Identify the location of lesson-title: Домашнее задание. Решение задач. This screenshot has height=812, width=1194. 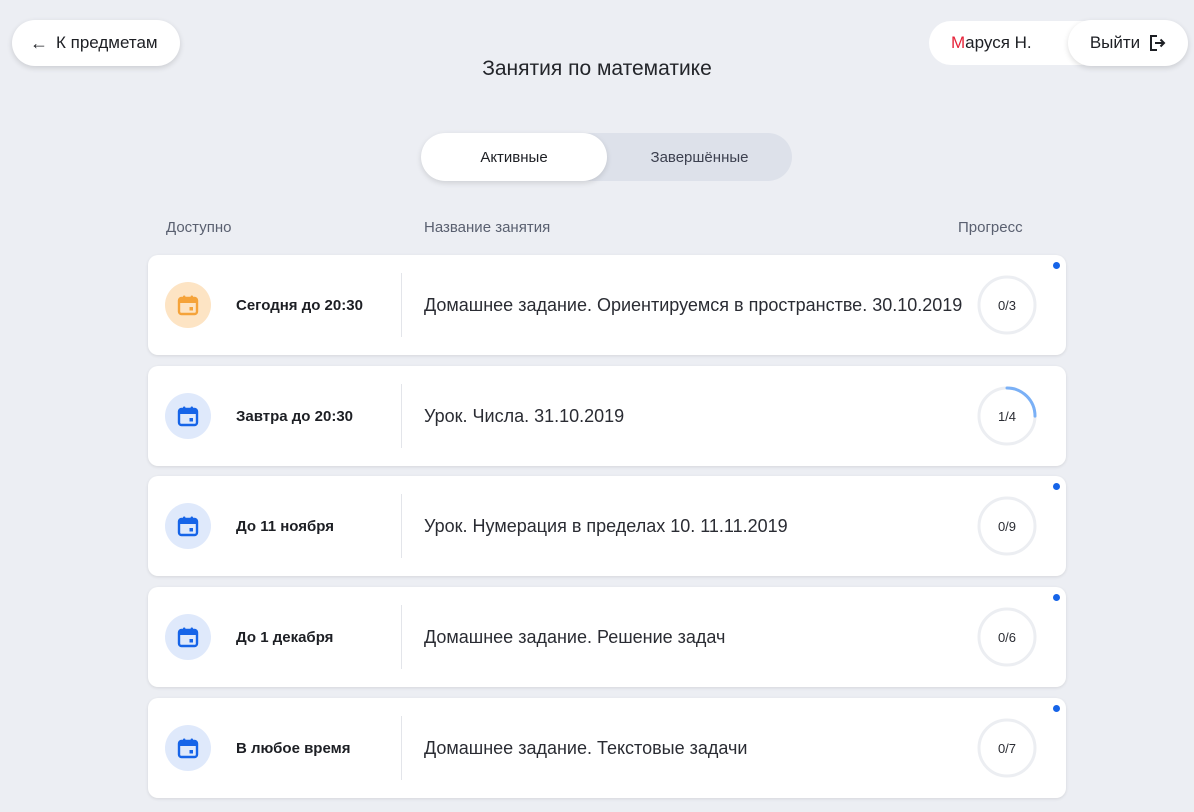
(575, 637).